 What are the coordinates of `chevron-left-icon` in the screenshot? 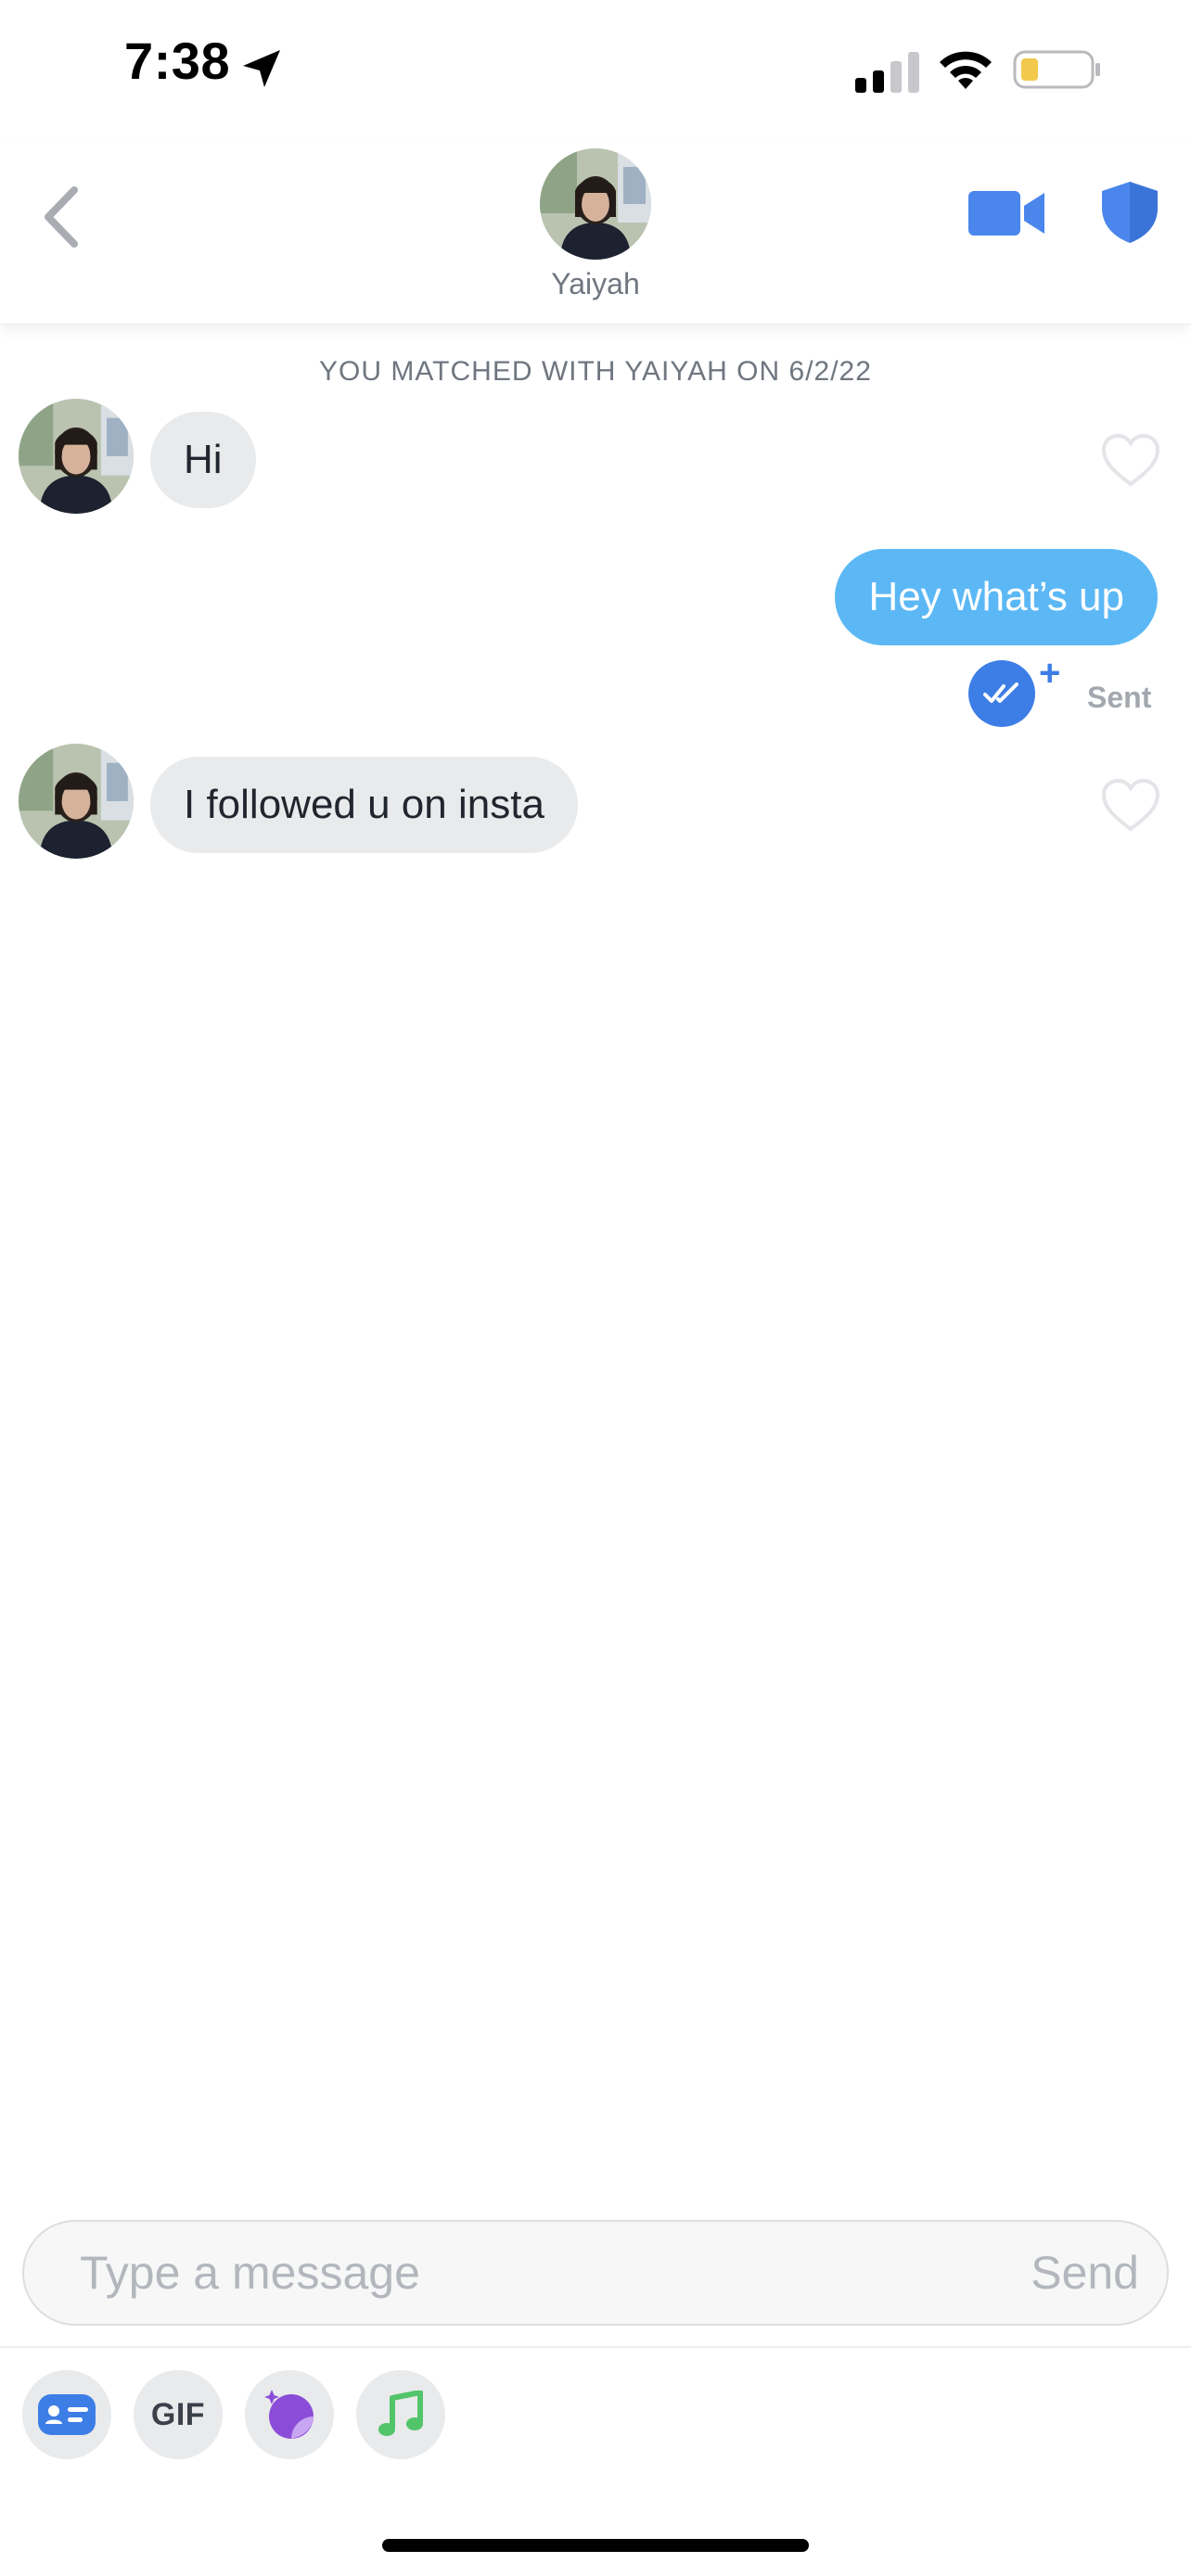 It's located at (61, 217).